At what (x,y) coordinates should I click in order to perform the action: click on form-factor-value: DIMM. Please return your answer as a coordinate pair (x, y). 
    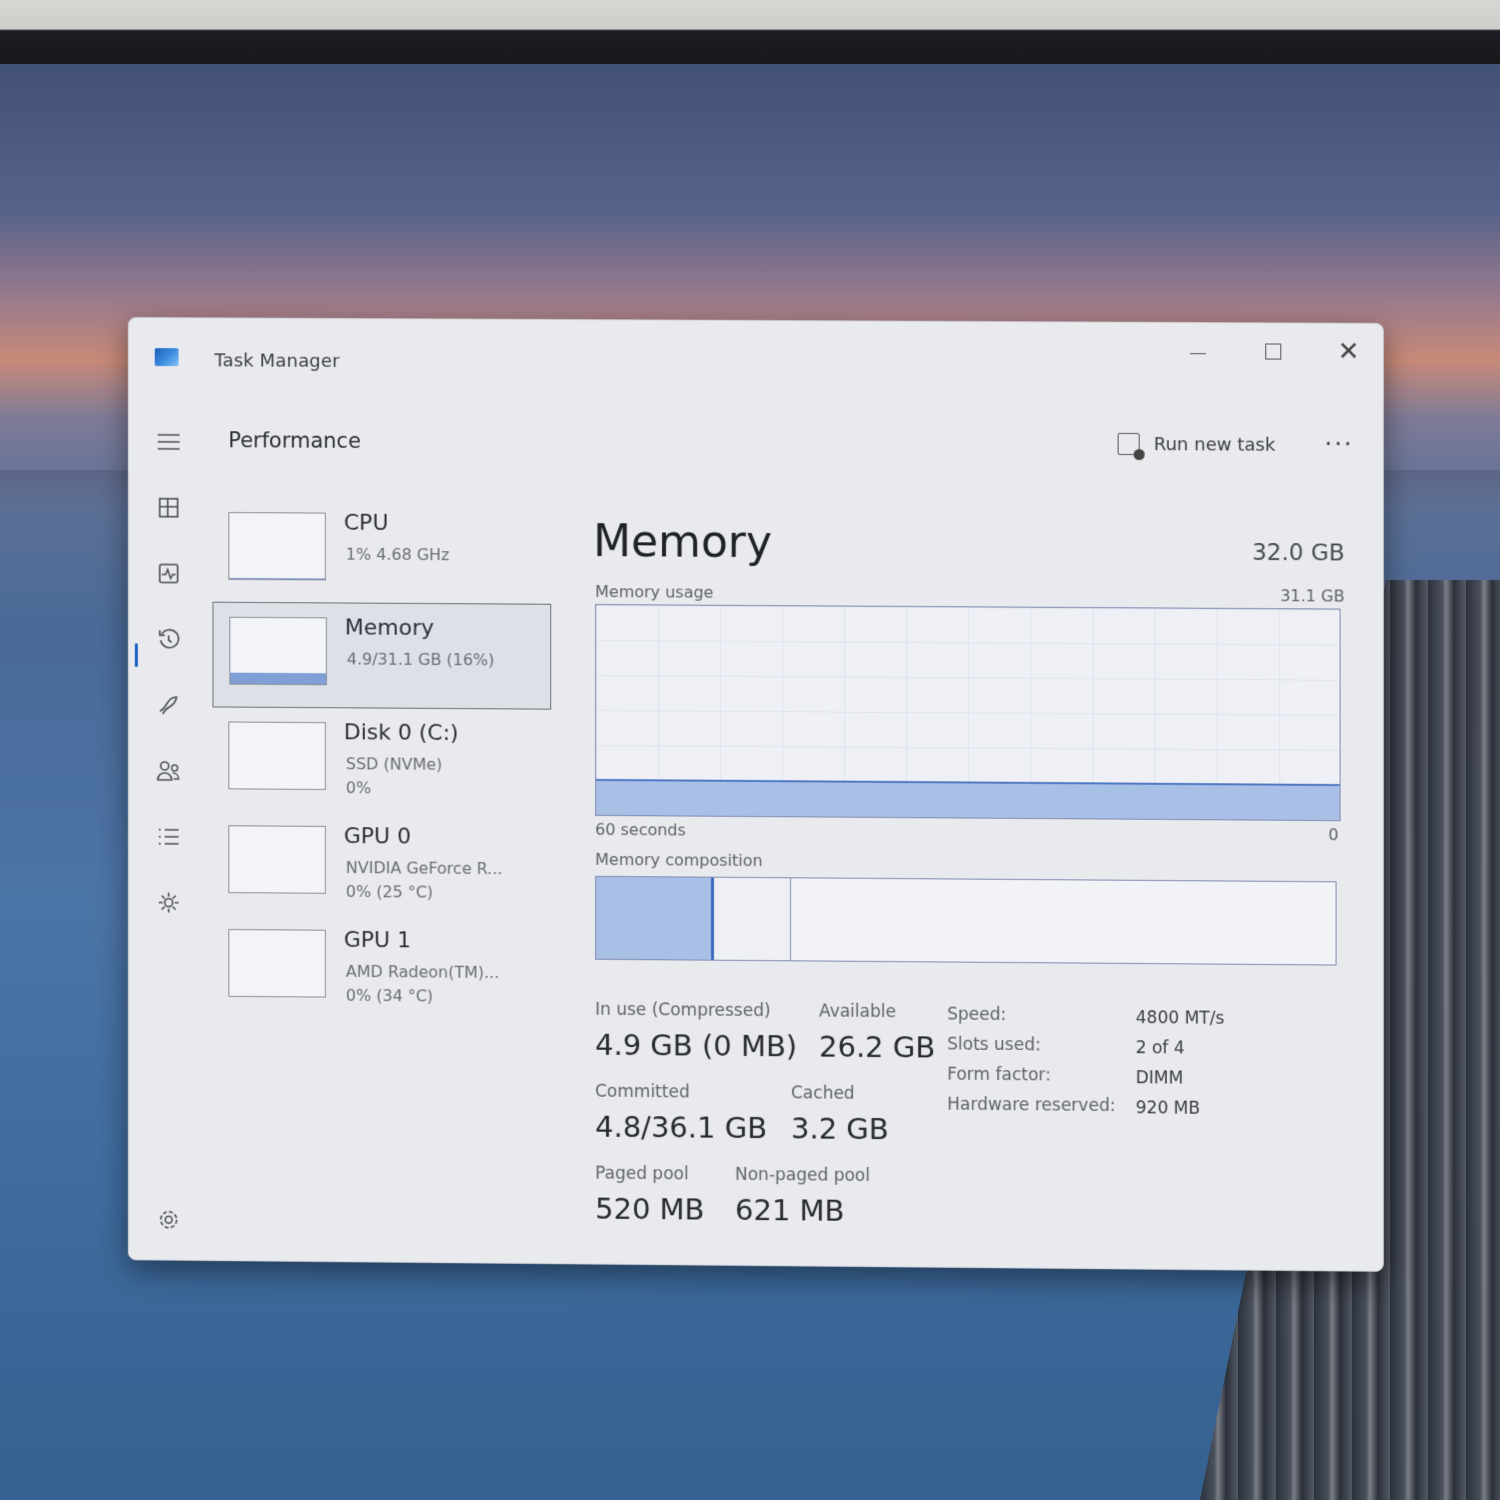
    Looking at the image, I should click on (1160, 1078).